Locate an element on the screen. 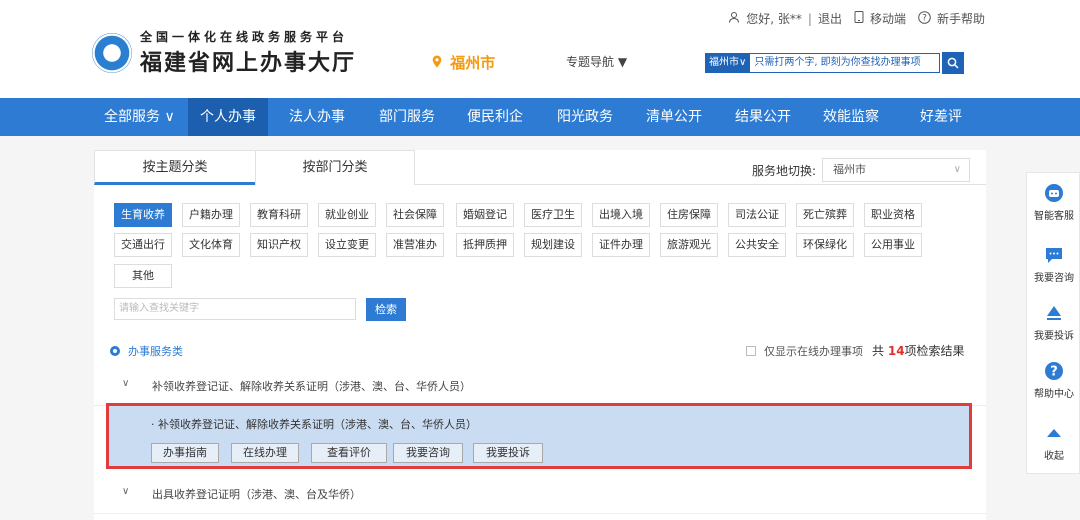 The height and width of the screenshot is (520, 1080). tag-item: 交通出行 is located at coordinates (143, 245).